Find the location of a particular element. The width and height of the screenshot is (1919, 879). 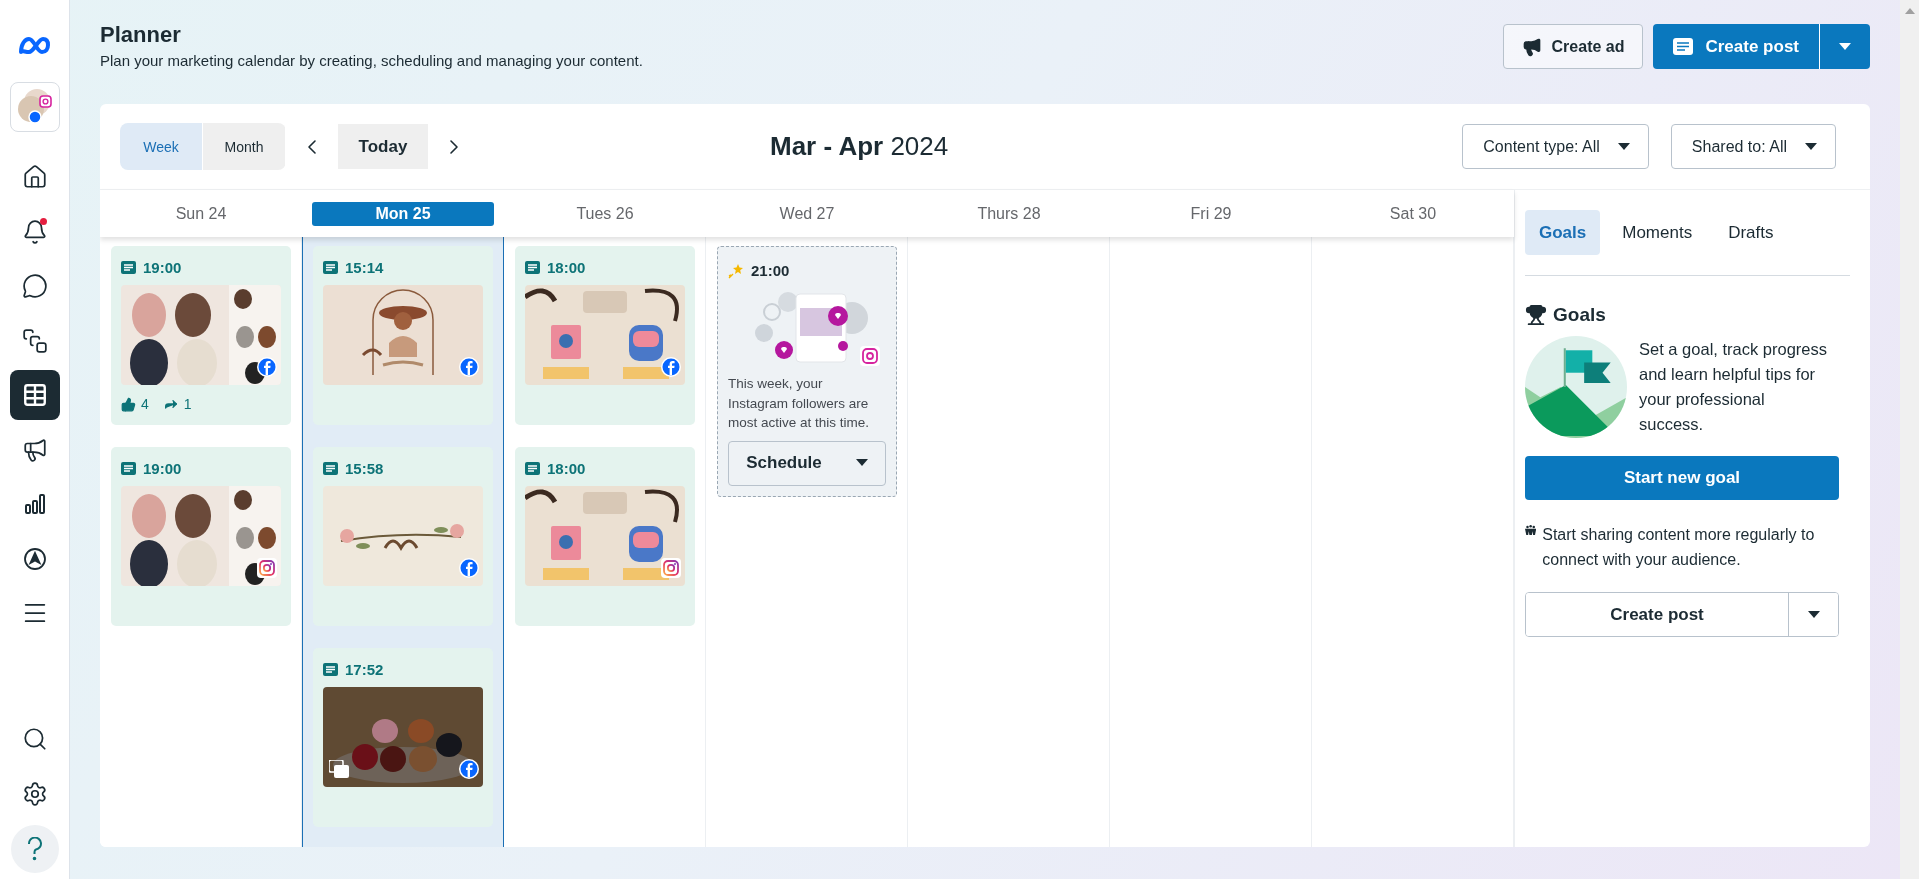

planner-nav-button is located at coordinates (34, 395).